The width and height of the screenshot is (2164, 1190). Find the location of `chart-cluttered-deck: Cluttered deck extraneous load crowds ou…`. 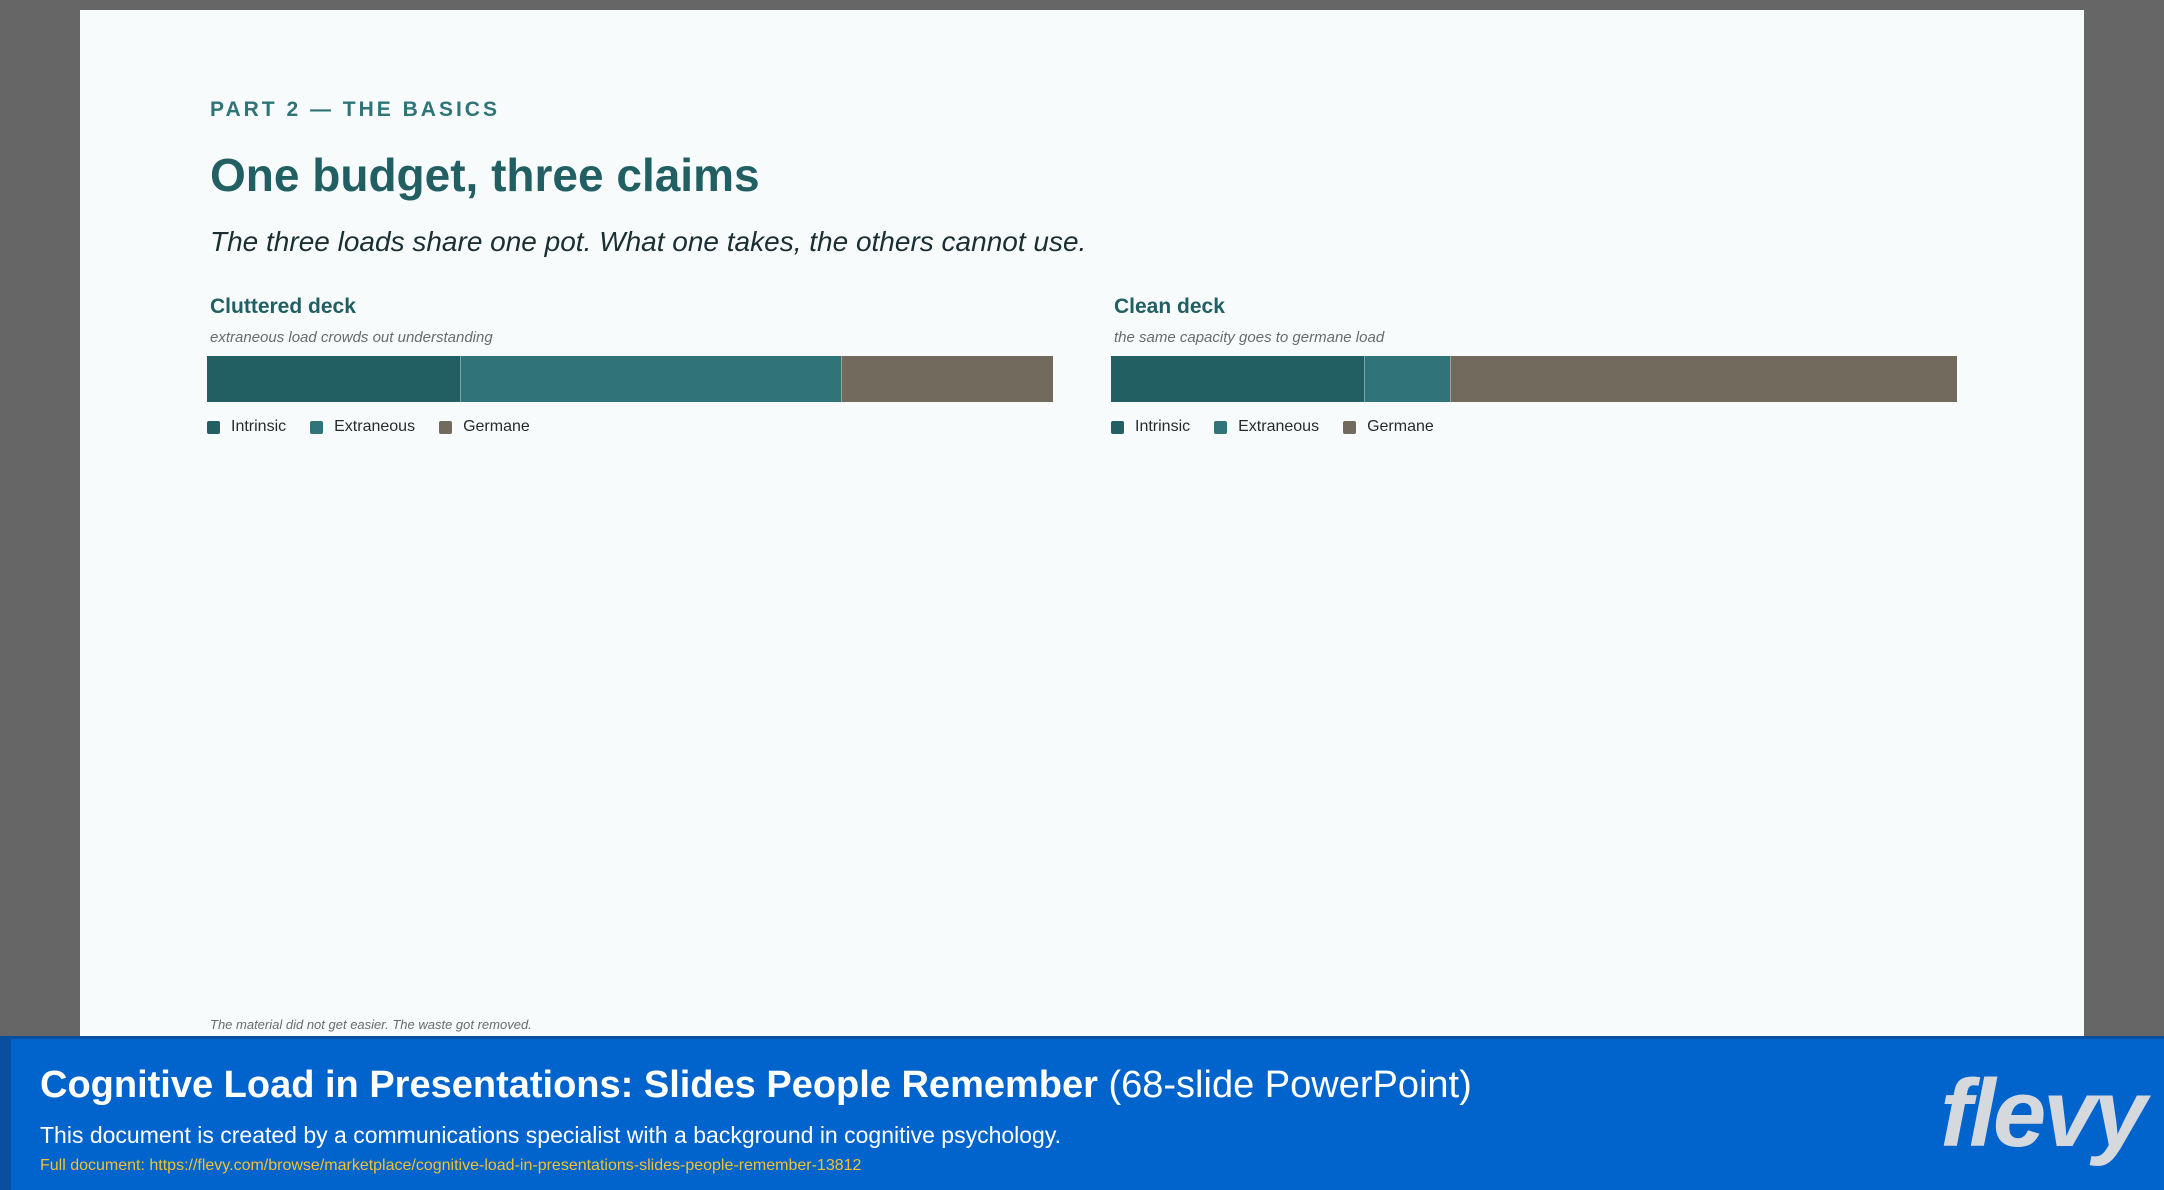

chart-cluttered-deck: Cluttered deck extraneous load crowds ou… is located at coordinates (630, 365).